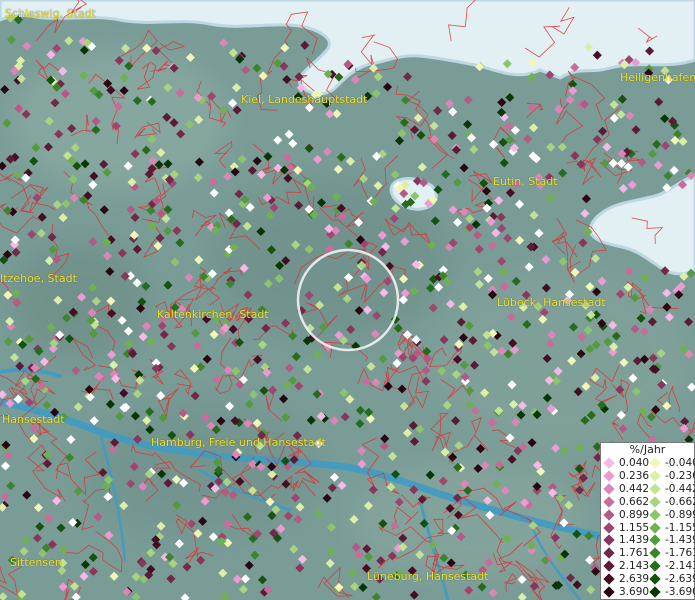  I want to click on legend-label: -2.639, so click(680, 579).